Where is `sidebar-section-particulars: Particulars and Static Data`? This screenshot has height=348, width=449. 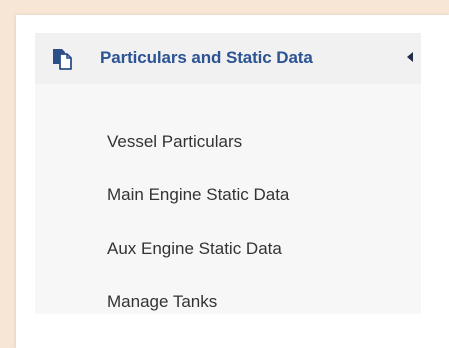
sidebar-section-particulars: Particulars and Static Data is located at coordinates (228, 58).